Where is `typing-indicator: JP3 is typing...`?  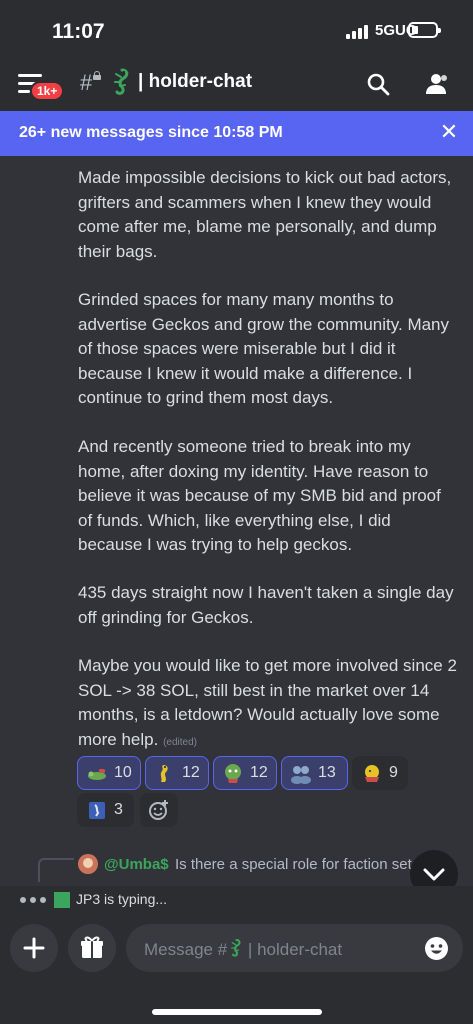
typing-indicator: JP3 is typing... is located at coordinates (236, 899).